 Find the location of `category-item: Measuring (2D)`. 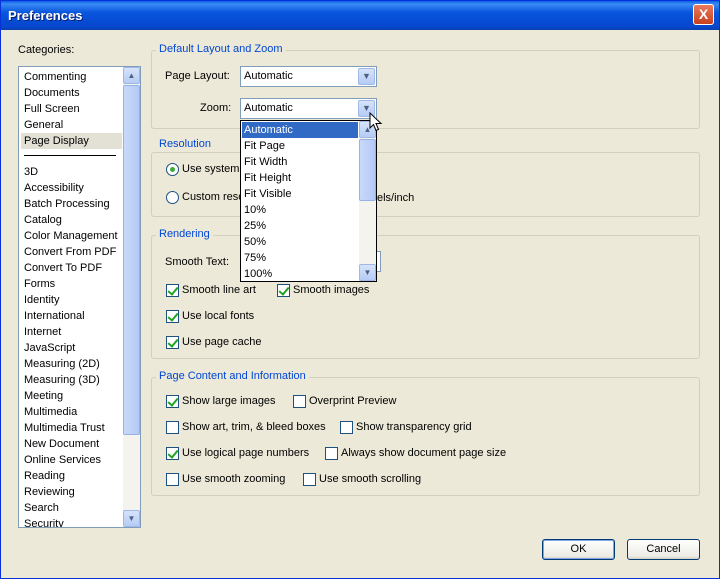

category-item: Measuring (2D) is located at coordinates (62, 364).